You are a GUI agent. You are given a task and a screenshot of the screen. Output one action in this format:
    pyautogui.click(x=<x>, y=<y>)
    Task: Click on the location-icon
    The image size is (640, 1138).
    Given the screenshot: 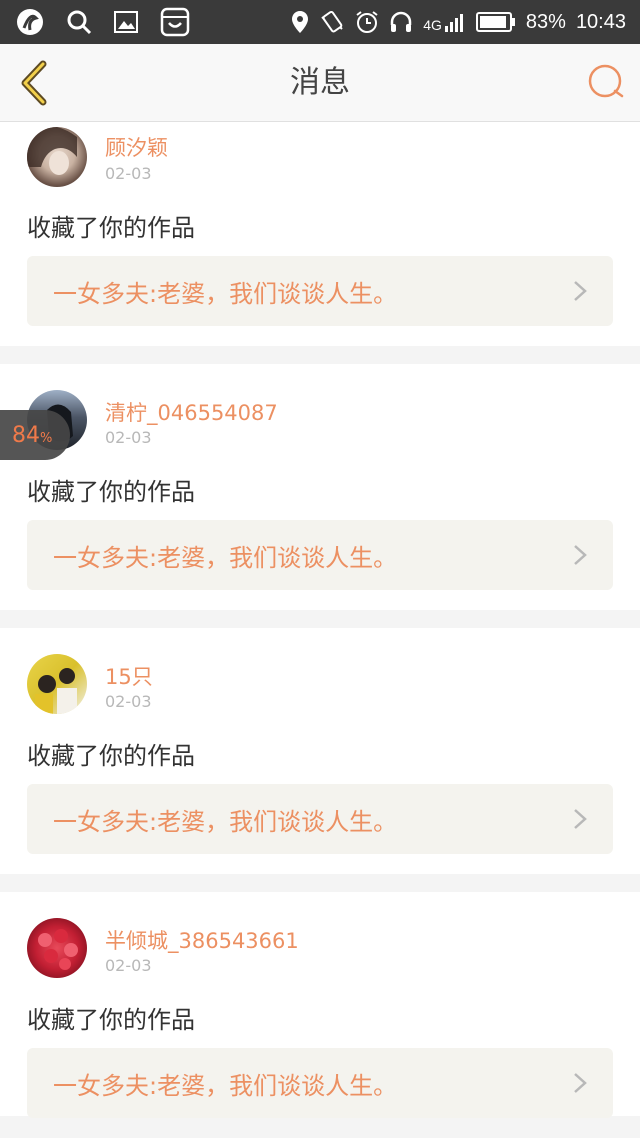 What is the action you would take?
    pyautogui.click(x=300, y=22)
    